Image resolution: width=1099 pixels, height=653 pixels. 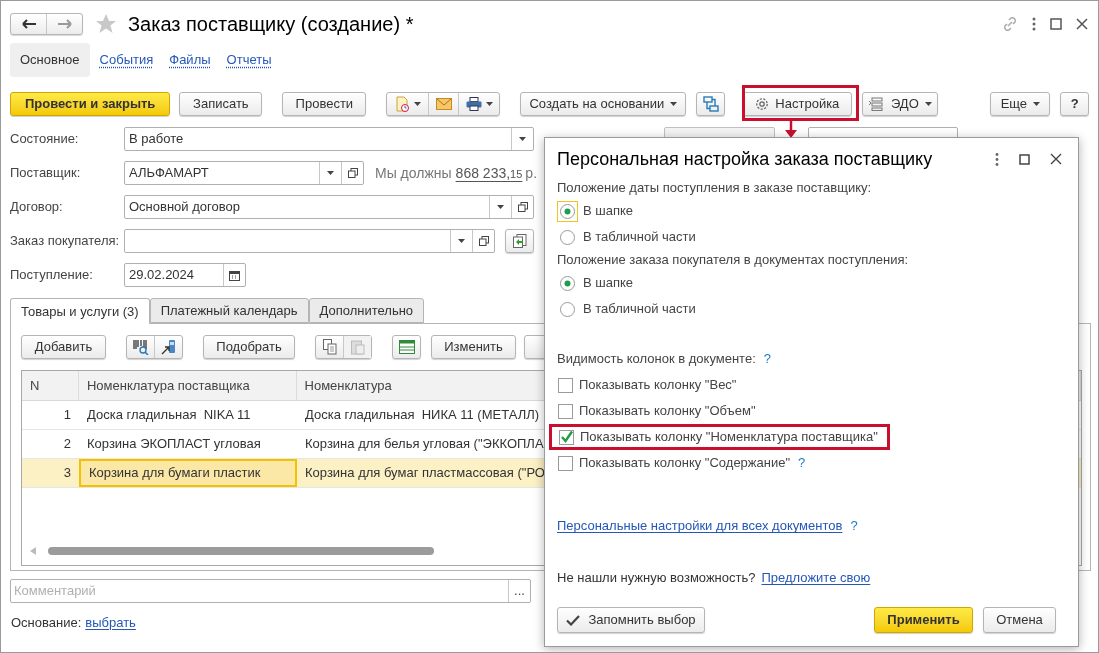 I want to click on window-title: Заказ поставщику (создание) *, so click(x=271, y=24).